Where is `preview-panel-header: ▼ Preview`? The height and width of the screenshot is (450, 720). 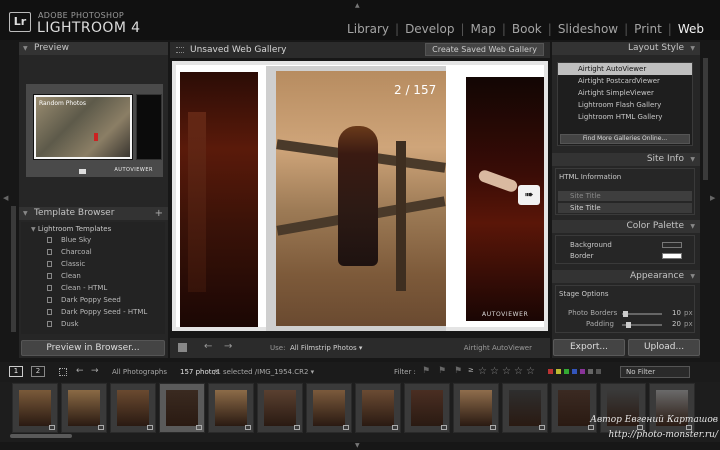
preview-panel-header: ▼ Preview is located at coordinates (93, 48).